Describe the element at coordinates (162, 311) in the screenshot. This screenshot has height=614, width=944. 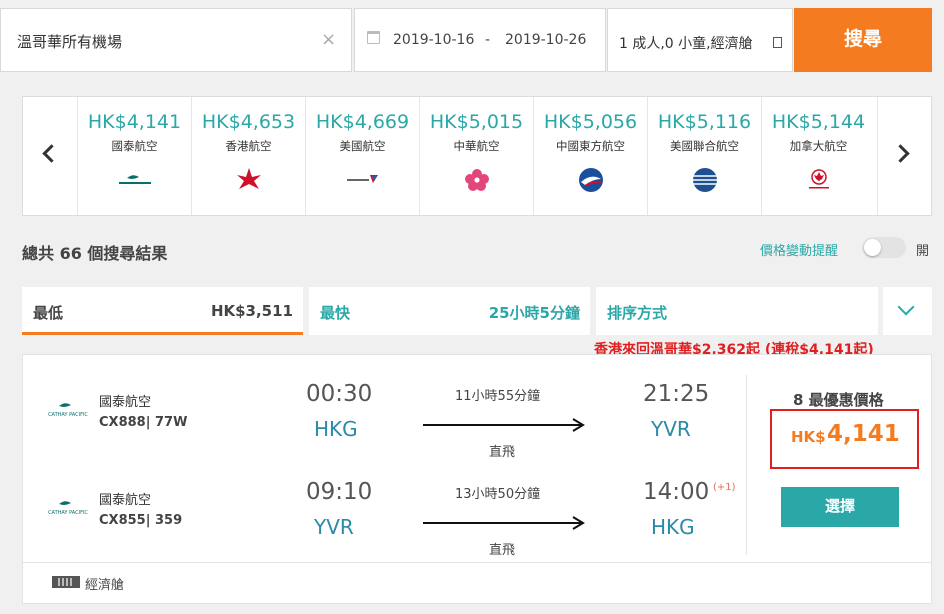
I see `tab-cheapest: 最低 HK$3,511` at that location.